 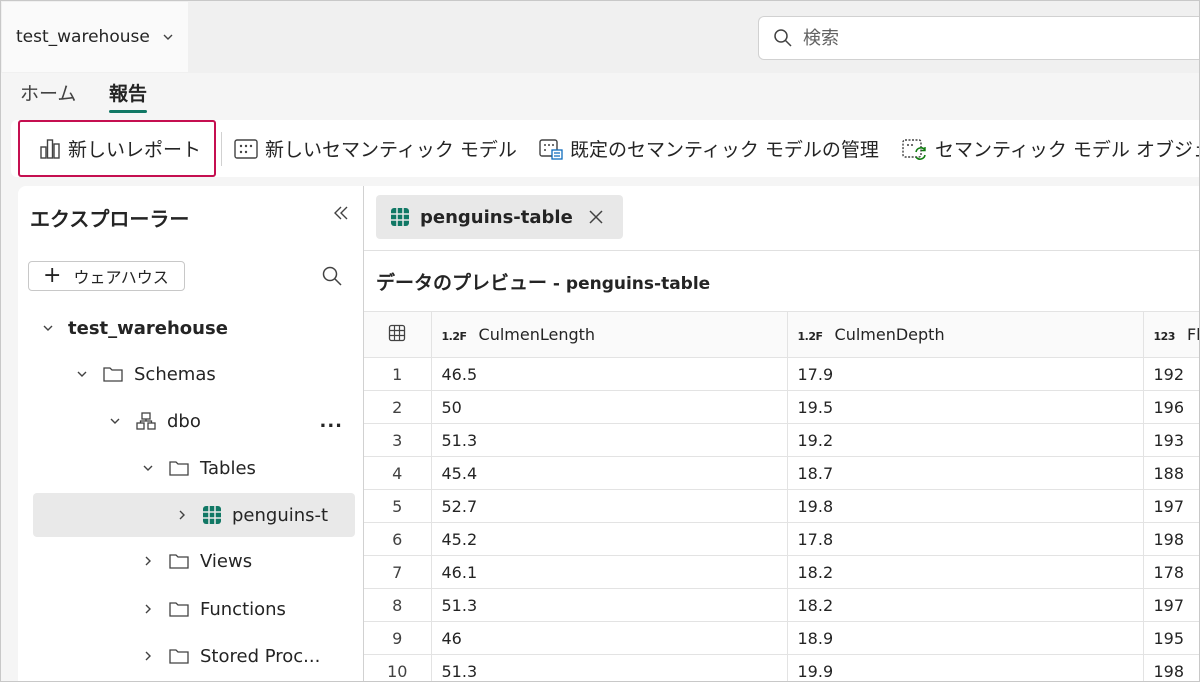 I want to click on table-row: 9 46 18.9 195, so click(x=781, y=638).